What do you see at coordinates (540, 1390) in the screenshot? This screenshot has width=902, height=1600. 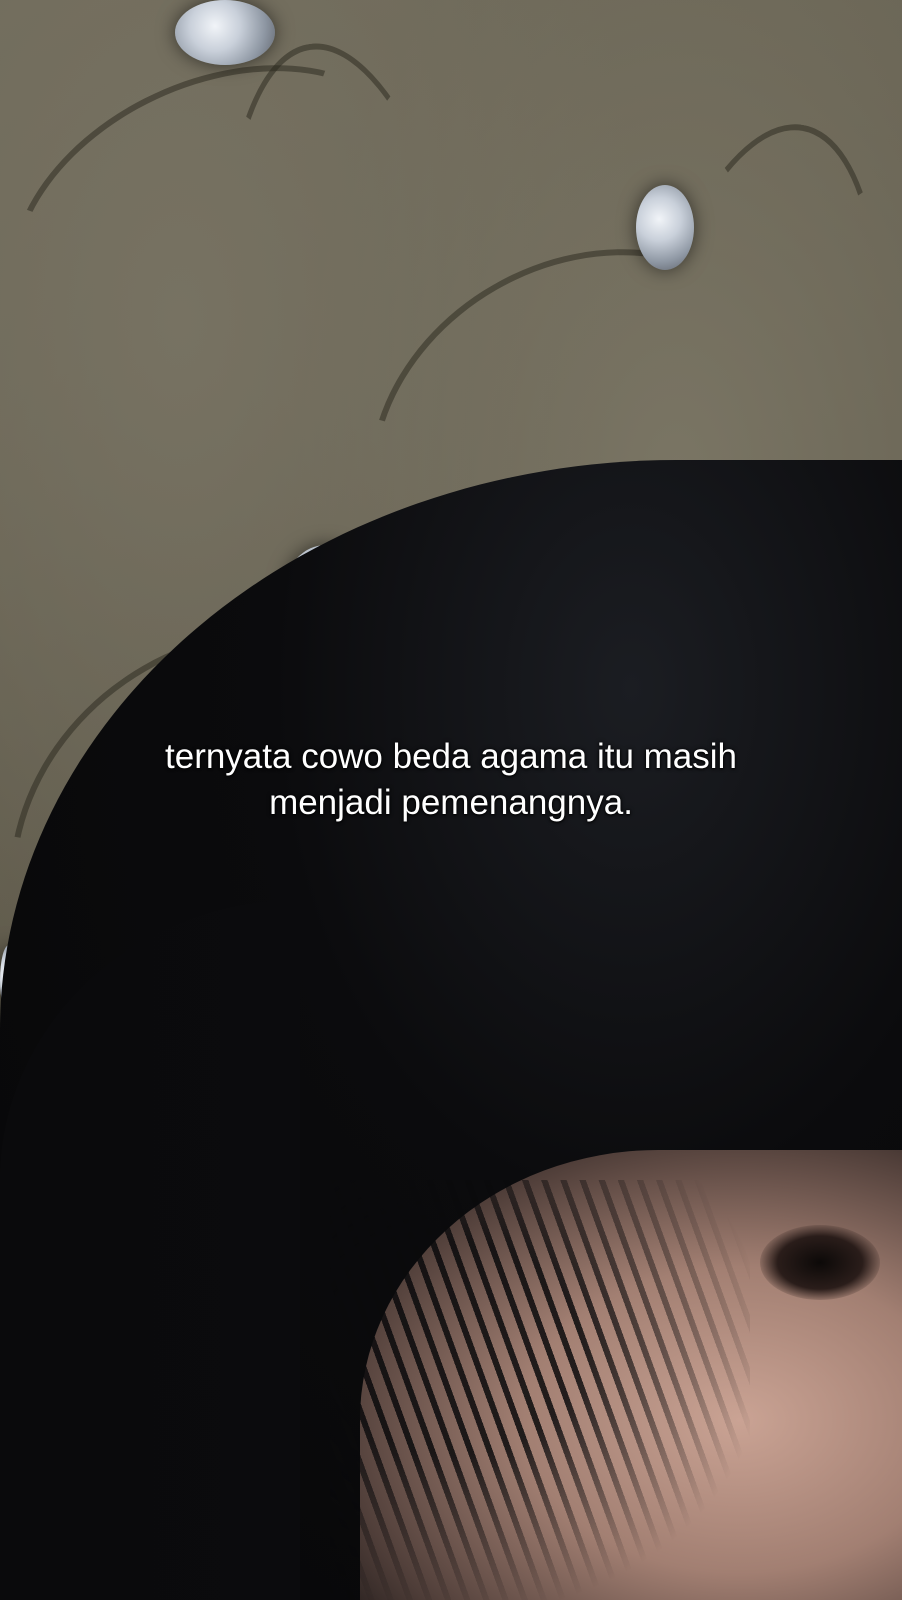 I see `hair-strands` at bounding box center [540, 1390].